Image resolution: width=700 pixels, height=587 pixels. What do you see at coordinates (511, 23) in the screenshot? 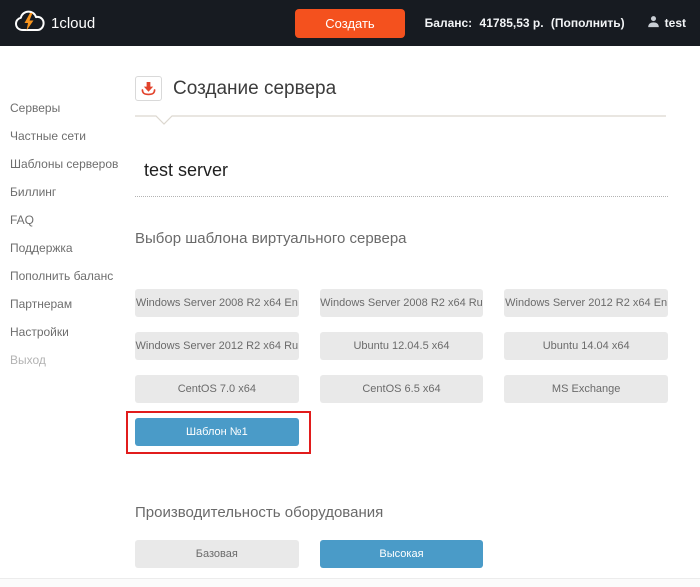
I see `balance-value: 41785,53 р.` at bounding box center [511, 23].